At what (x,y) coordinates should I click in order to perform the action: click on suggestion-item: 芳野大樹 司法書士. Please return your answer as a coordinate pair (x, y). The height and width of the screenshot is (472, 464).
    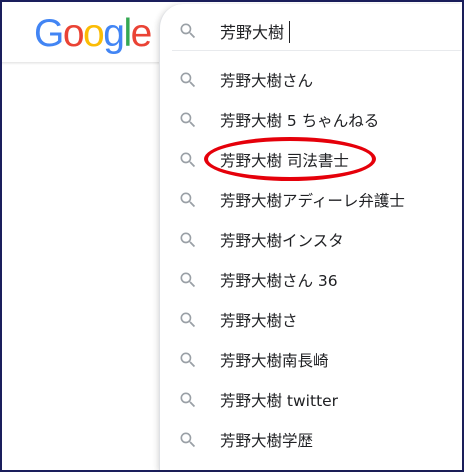
    Looking at the image, I should click on (311, 160).